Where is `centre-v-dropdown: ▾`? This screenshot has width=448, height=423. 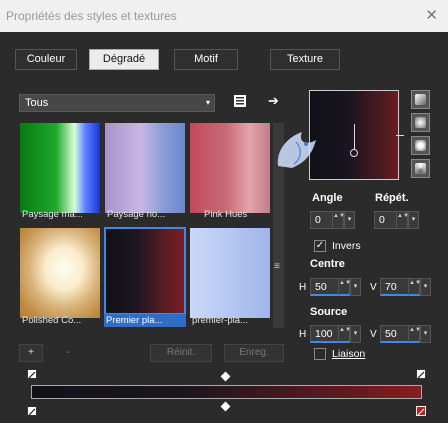 centre-v-dropdown: ▾ is located at coordinates (425, 287).